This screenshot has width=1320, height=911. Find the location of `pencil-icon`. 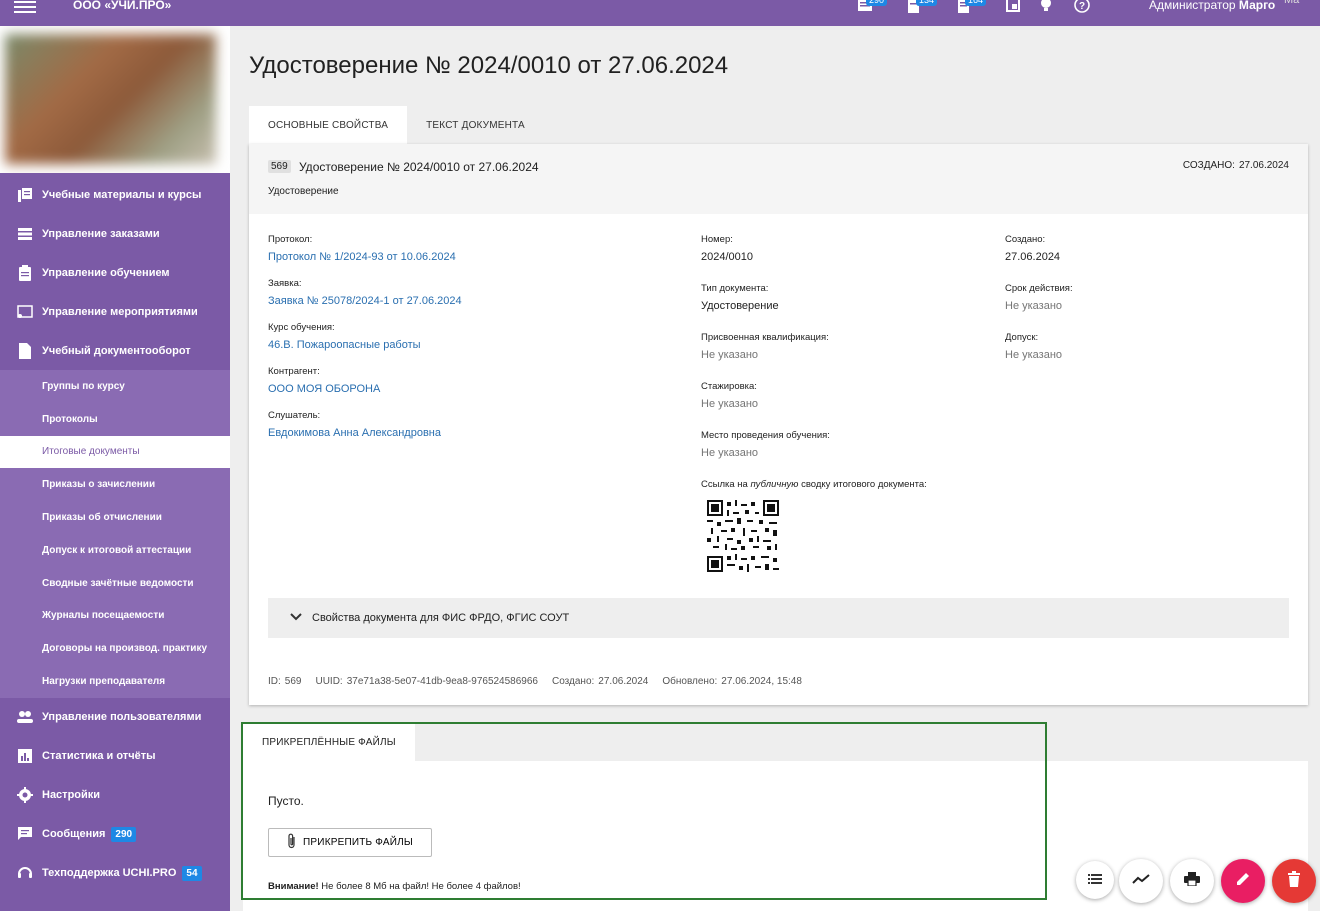

pencil-icon is located at coordinates (1243, 881).